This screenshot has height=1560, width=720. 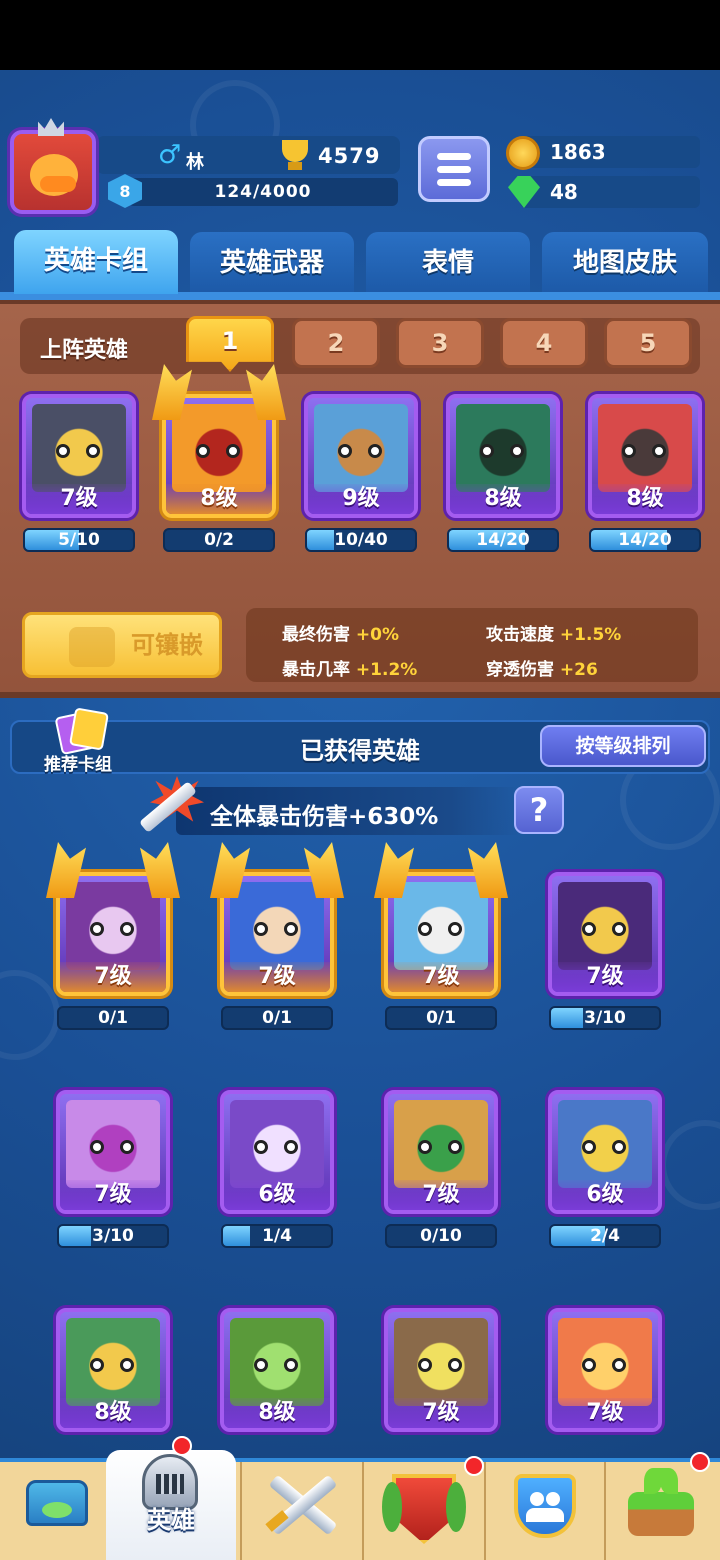 What do you see at coordinates (648, 343) in the screenshot?
I see `lineup-slot-5: 5` at bounding box center [648, 343].